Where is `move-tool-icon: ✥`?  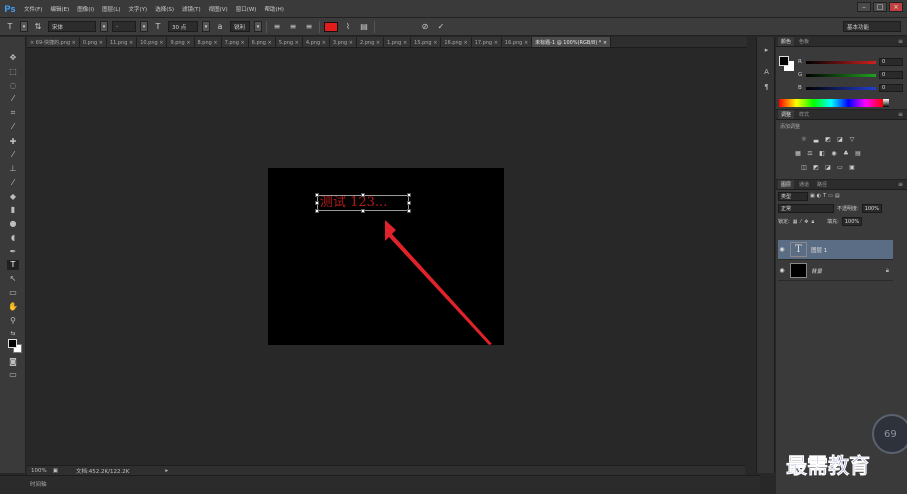
move-tool-icon: ✥ is located at coordinates (13, 58).